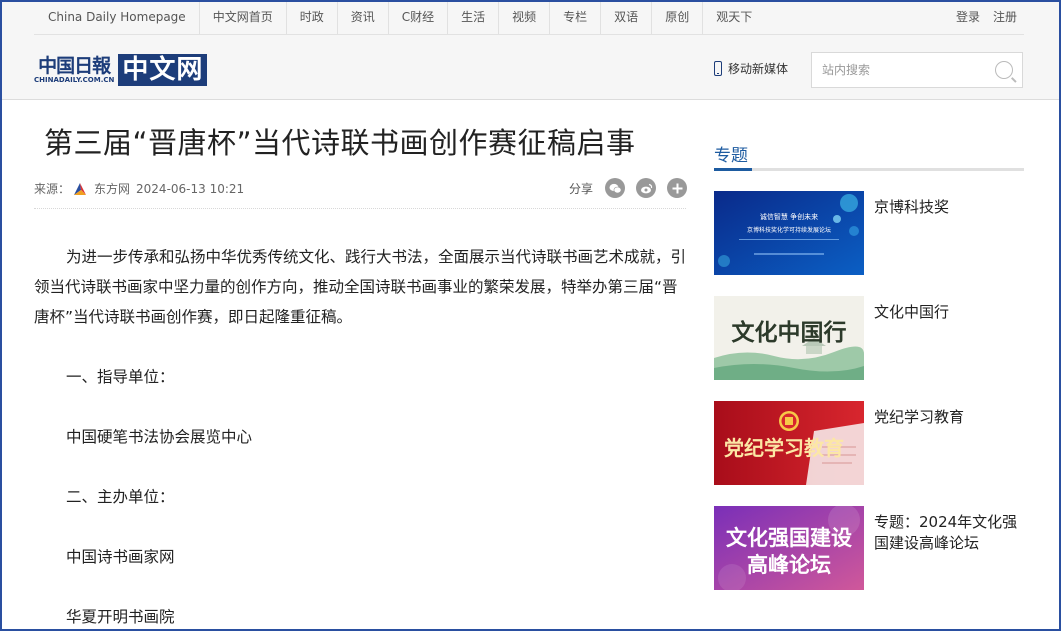  I want to click on topic-label: 文化中国行, so click(949, 312).